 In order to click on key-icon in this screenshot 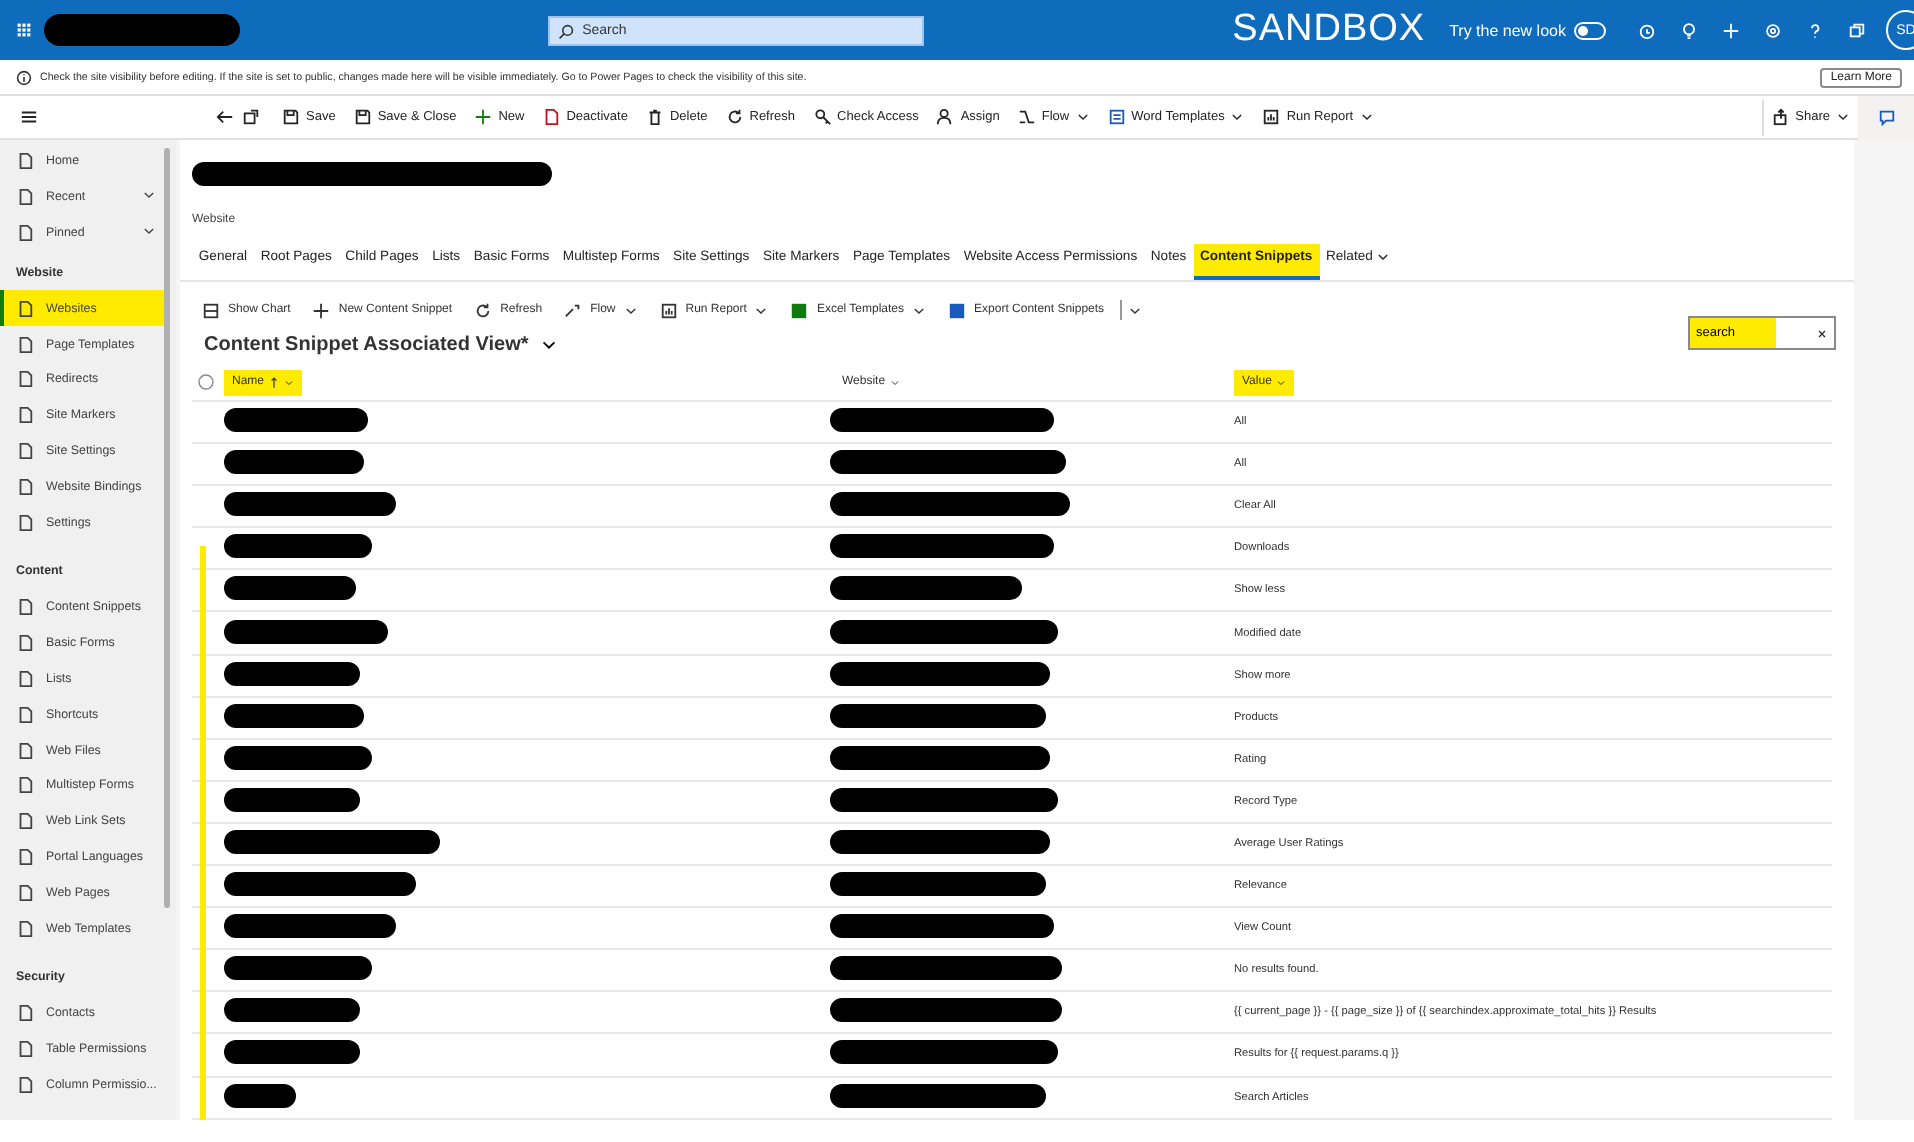, I will do `click(822, 117)`.